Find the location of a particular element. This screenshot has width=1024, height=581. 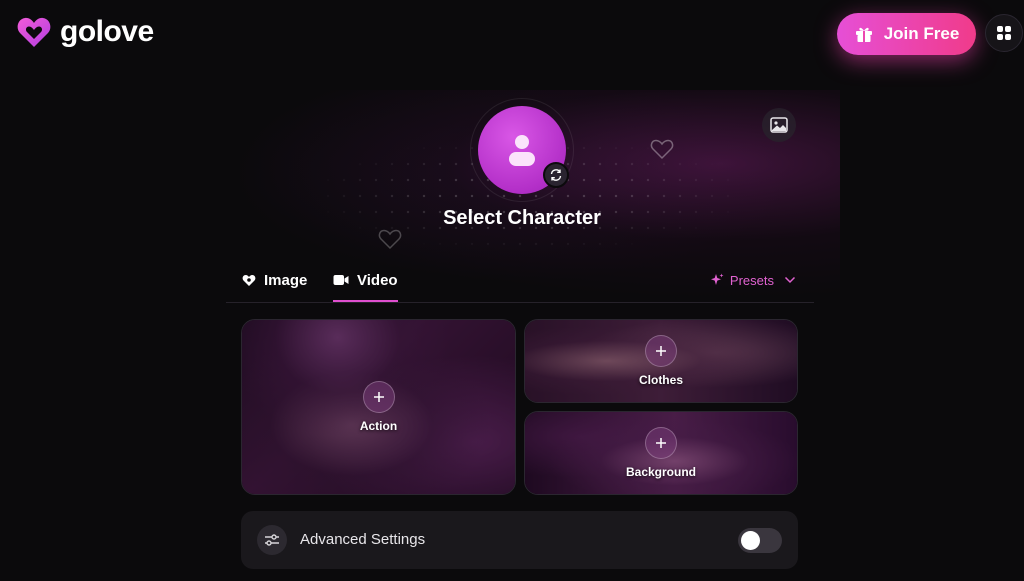

user-icon is located at coordinates (522, 150).